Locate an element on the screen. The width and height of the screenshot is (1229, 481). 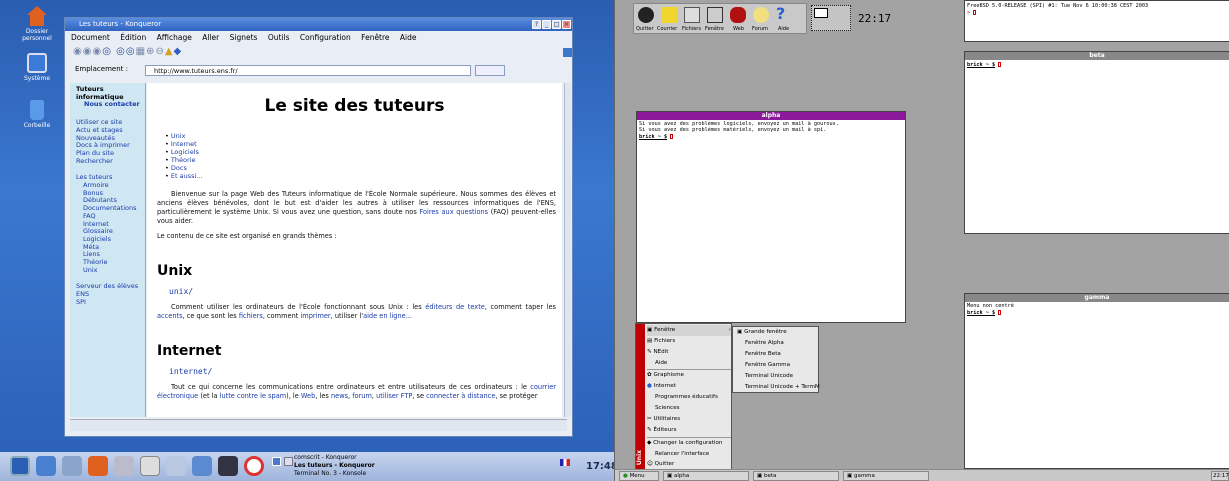
link: Web is located at coordinates (308, 396).